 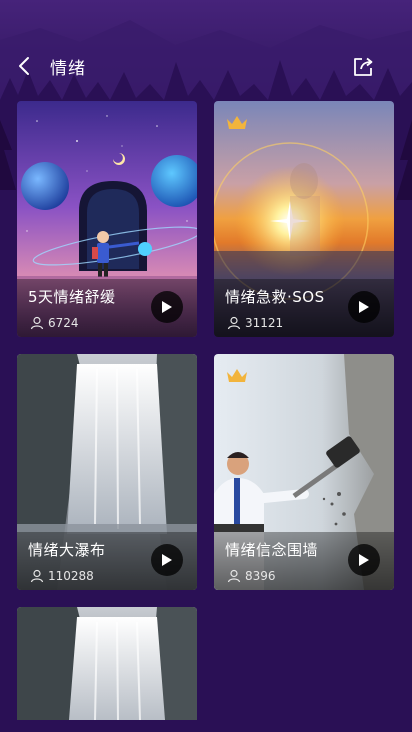 I want to click on course-card: 5天情绪舒缓 6724, so click(x=107, y=219).